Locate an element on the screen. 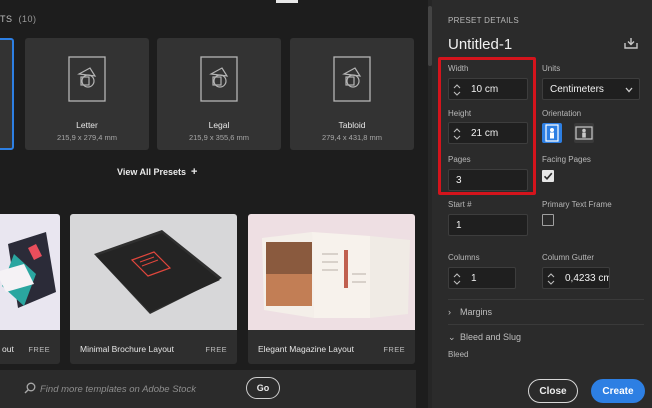  preset-card-selected is located at coordinates (7, 94).